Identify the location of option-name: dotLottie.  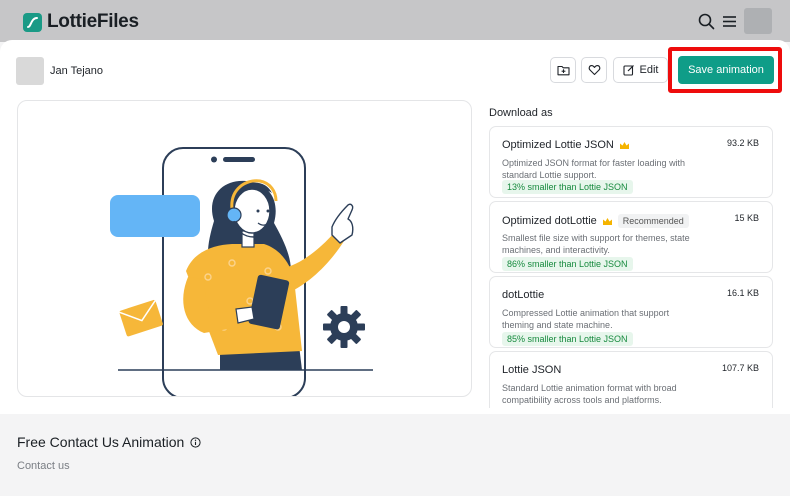
(523, 295).